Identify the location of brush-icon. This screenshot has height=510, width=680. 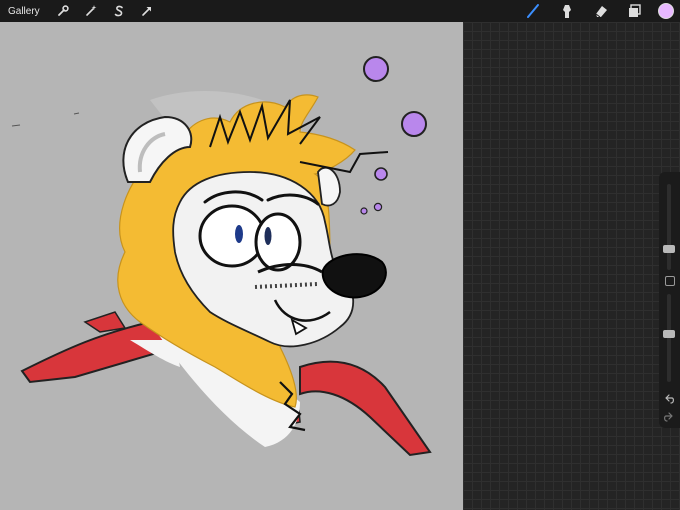
(533, 11).